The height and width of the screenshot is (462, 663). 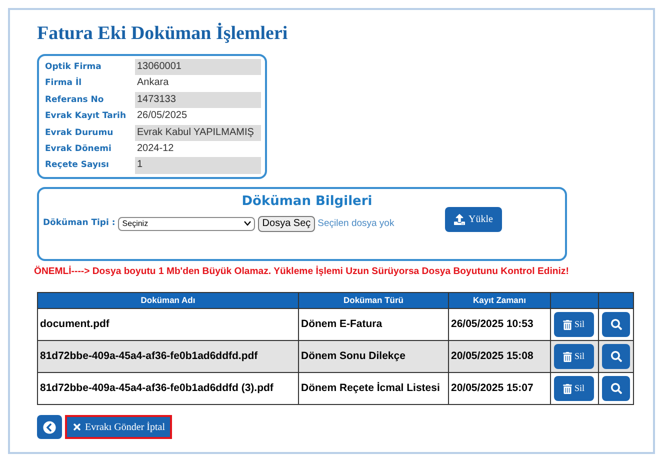 What do you see at coordinates (307, 201) in the screenshot?
I see `panel-title: Döküman Bilgileri` at bounding box center [307, 201].